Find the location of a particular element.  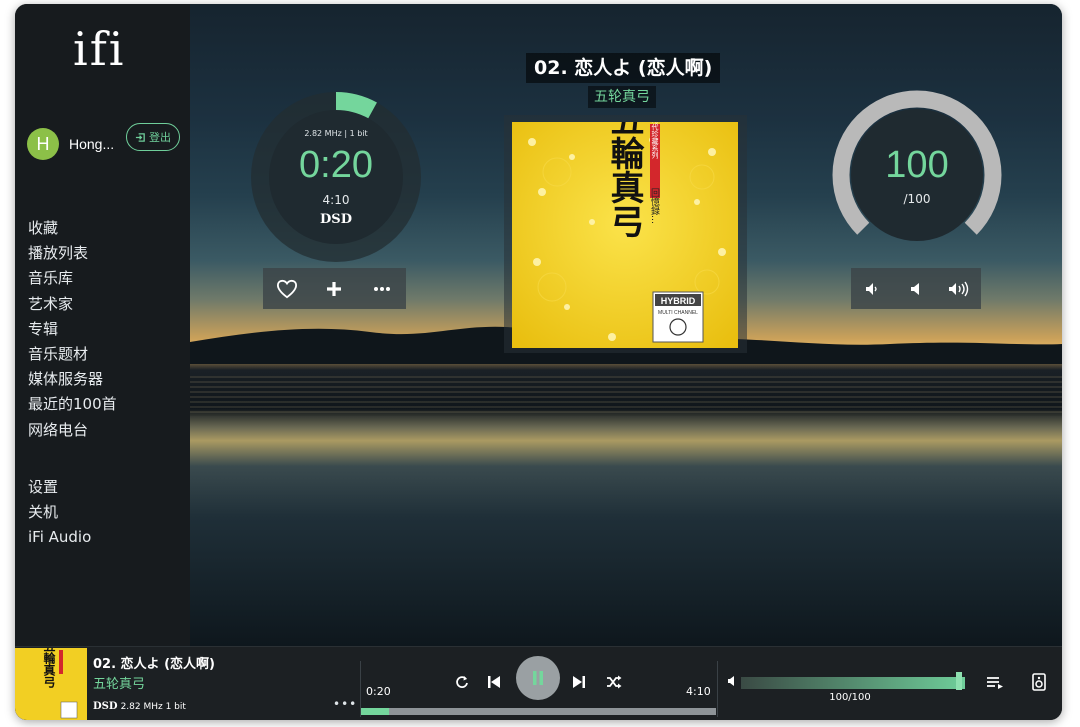

player-track-title: 02. 恋人よ (恋人啊) is located at coordinates (154, 664).